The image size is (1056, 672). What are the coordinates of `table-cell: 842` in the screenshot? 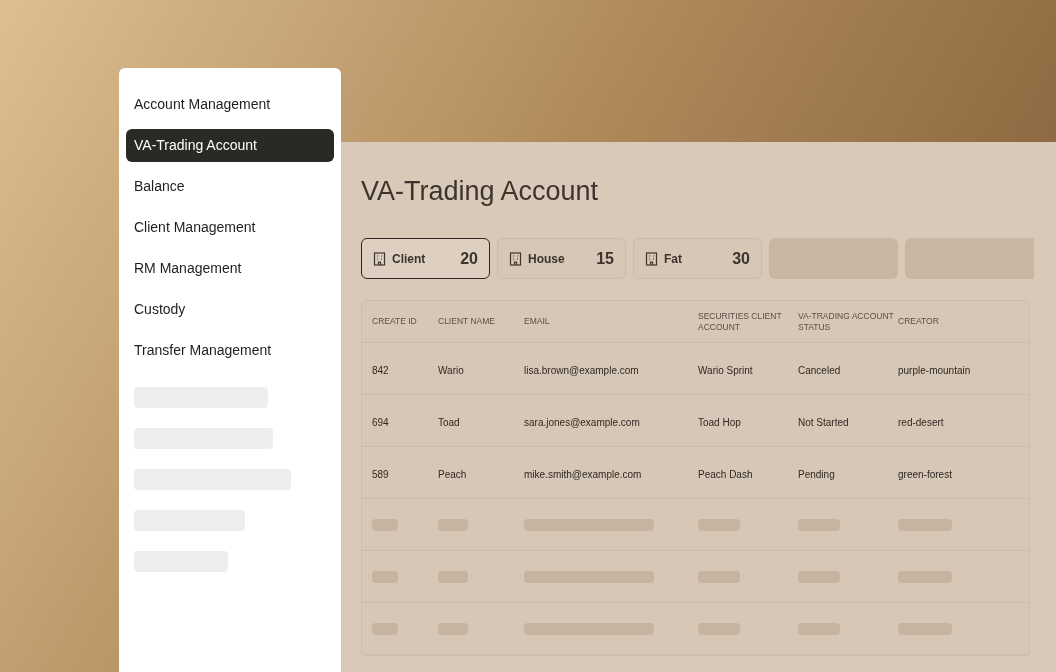 It's located at (380, 370).